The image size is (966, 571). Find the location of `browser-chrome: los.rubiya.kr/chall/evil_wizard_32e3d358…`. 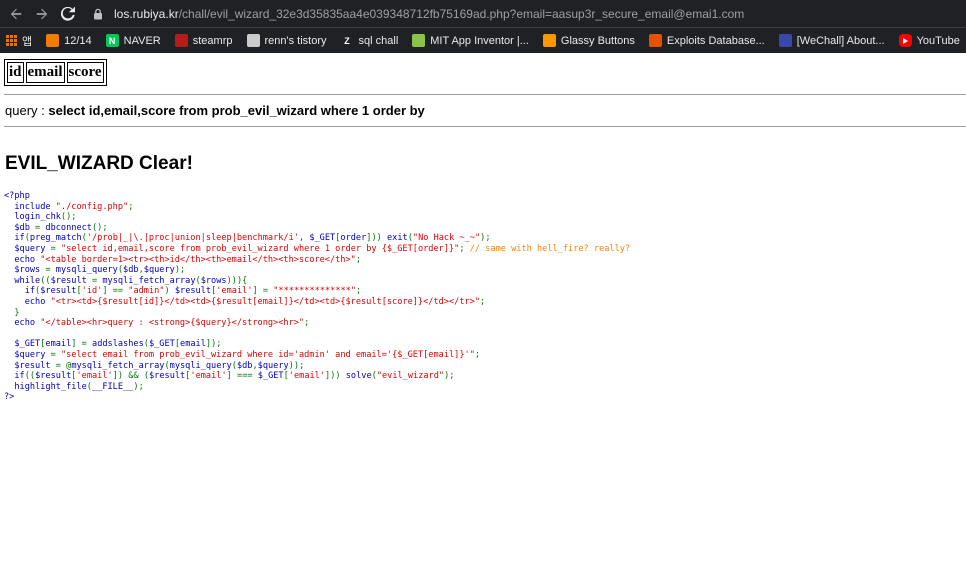

browser-chrome: los.rubiya.kr/chall/evil_wizard_32e3d358… is located at coordinates (483, 26).